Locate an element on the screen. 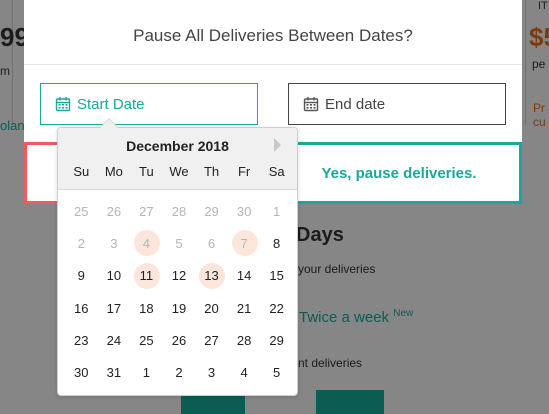 This screenshot has height=414, width=549. weekday-label: Th is located at coordinates (211, 171).